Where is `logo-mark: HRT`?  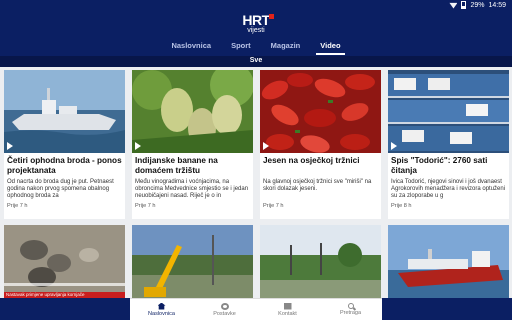 logo-mark: HRT is located at coordinates (258, 20).